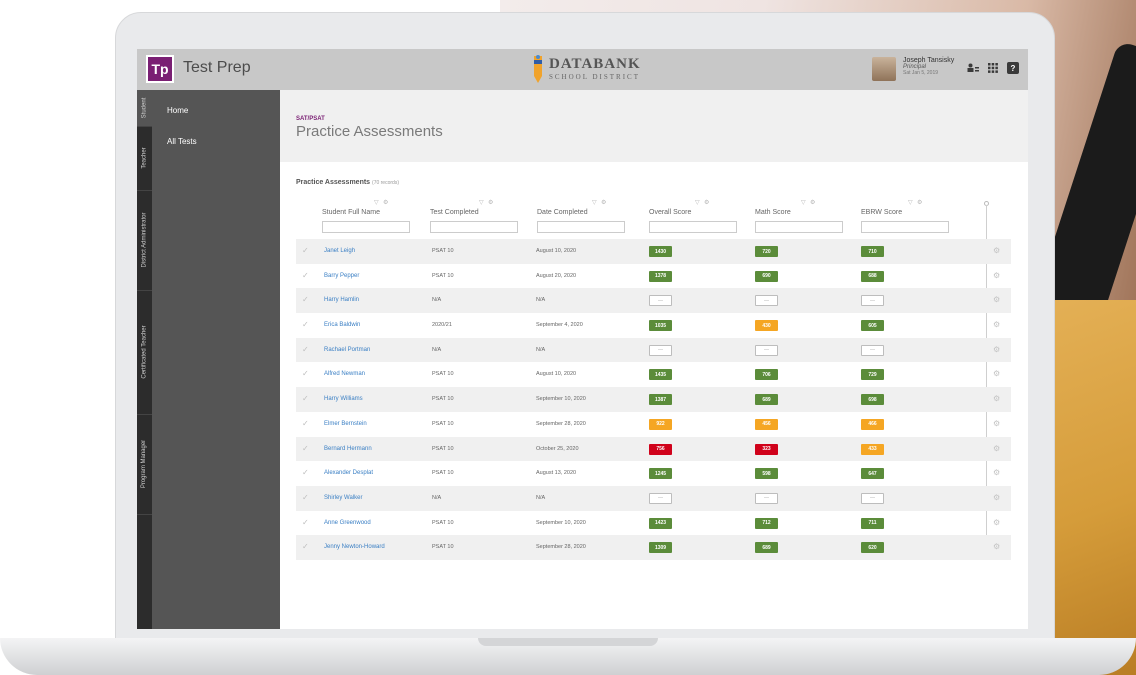  What do you see at coordinates (354, 547) in the screenshot?
I see `student-name-link: Jenny Newton-Howard` at bounding box center [354, 547].